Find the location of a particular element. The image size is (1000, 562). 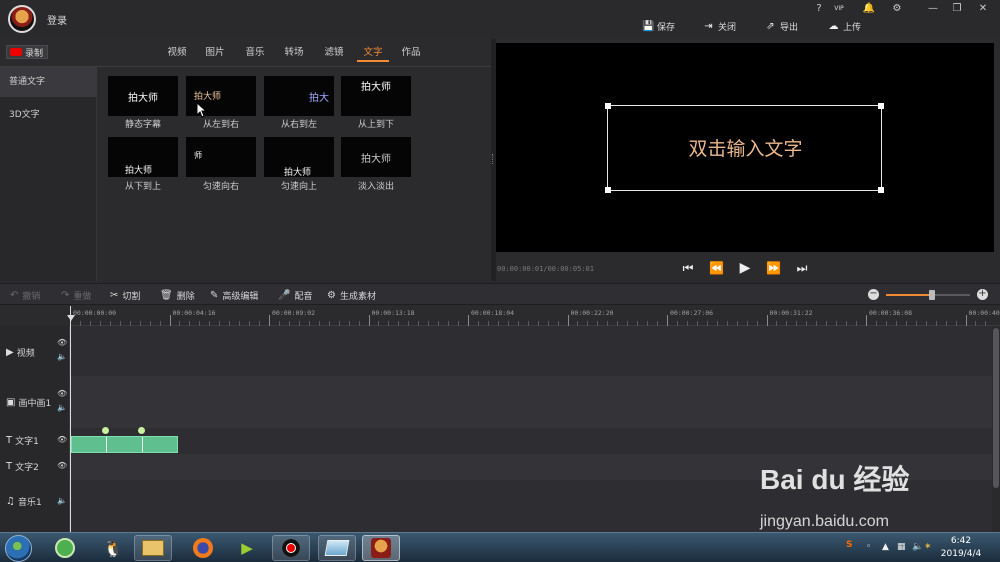

track-label: 音乐1 is located at coordinates (29, 502).